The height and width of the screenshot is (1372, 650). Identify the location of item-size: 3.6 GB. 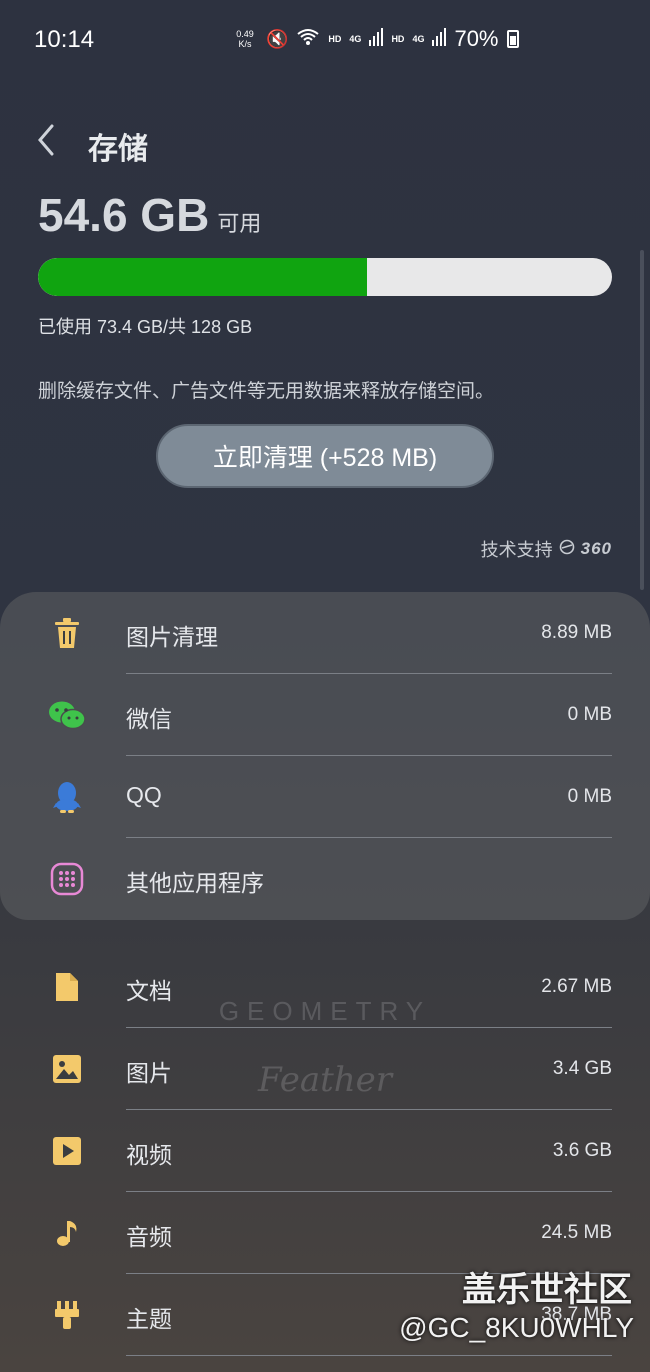
(582, 1150).